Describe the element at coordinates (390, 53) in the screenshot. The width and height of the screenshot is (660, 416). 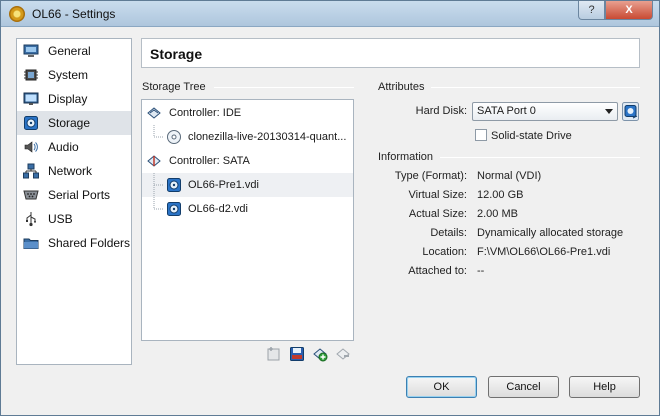
I see `page-header: Storage` at that location.